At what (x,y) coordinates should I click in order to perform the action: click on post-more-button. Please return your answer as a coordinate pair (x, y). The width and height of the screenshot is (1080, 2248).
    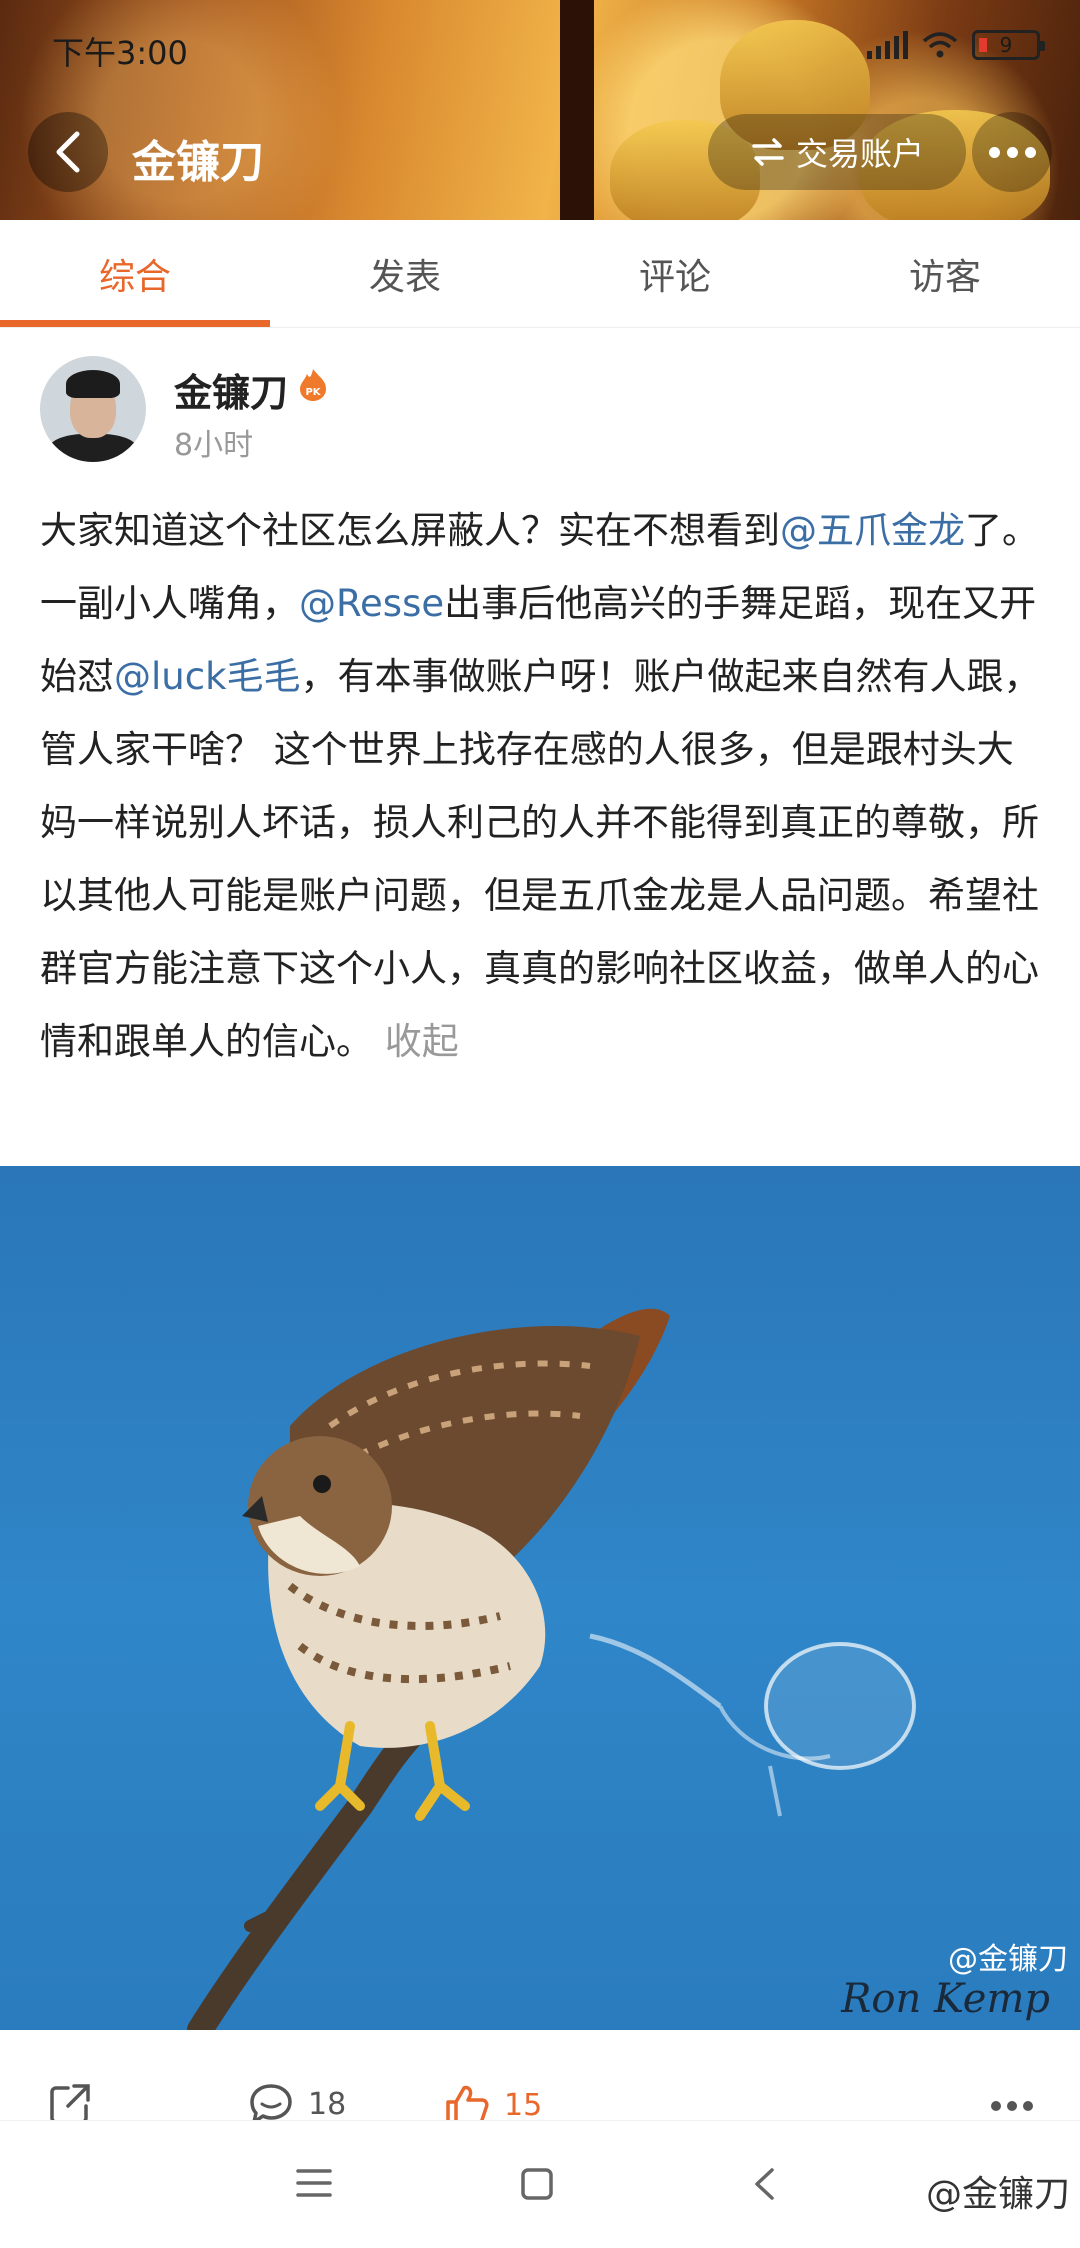
    Looking at the image, I should click on (1012, 2106).